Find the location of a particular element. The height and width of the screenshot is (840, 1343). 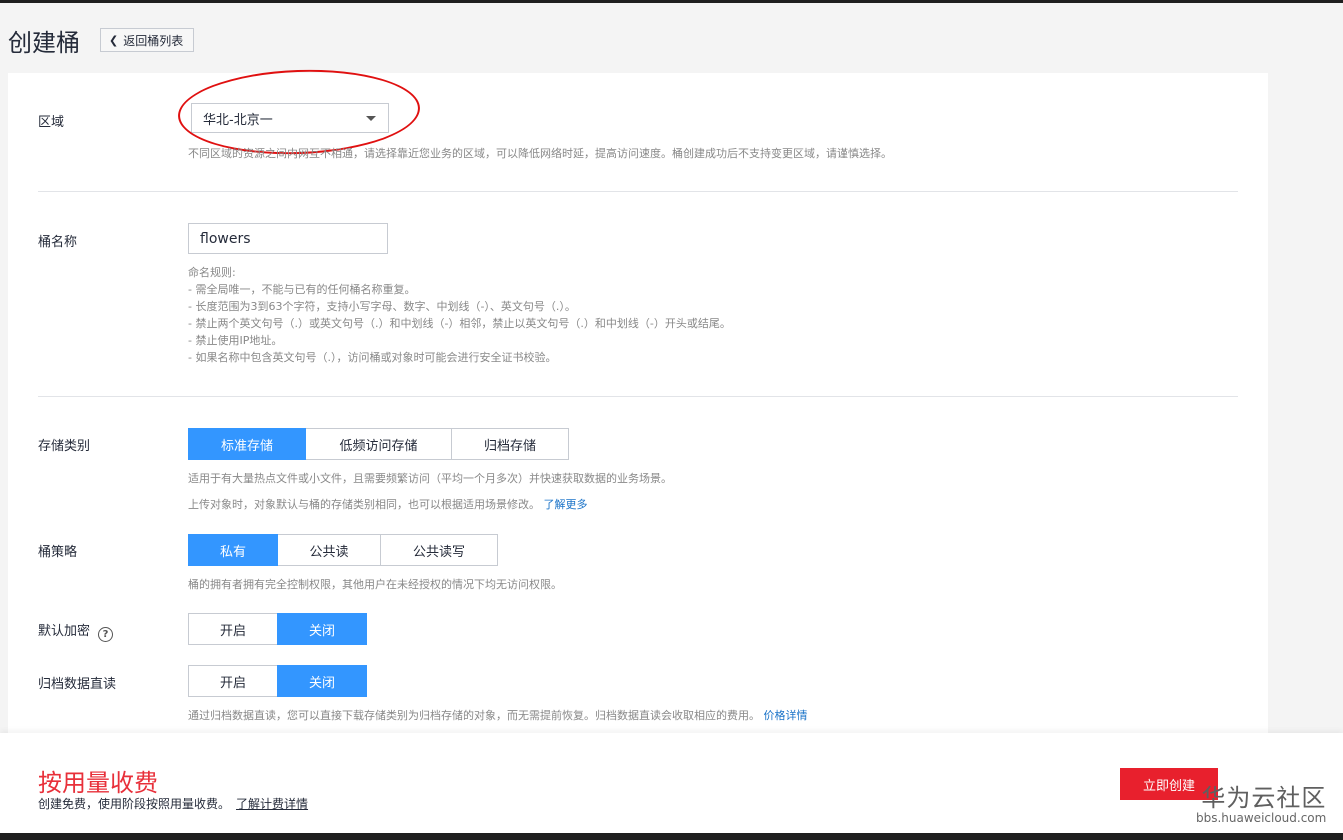

bottom-window-bar is located at coordinates (671, 836).